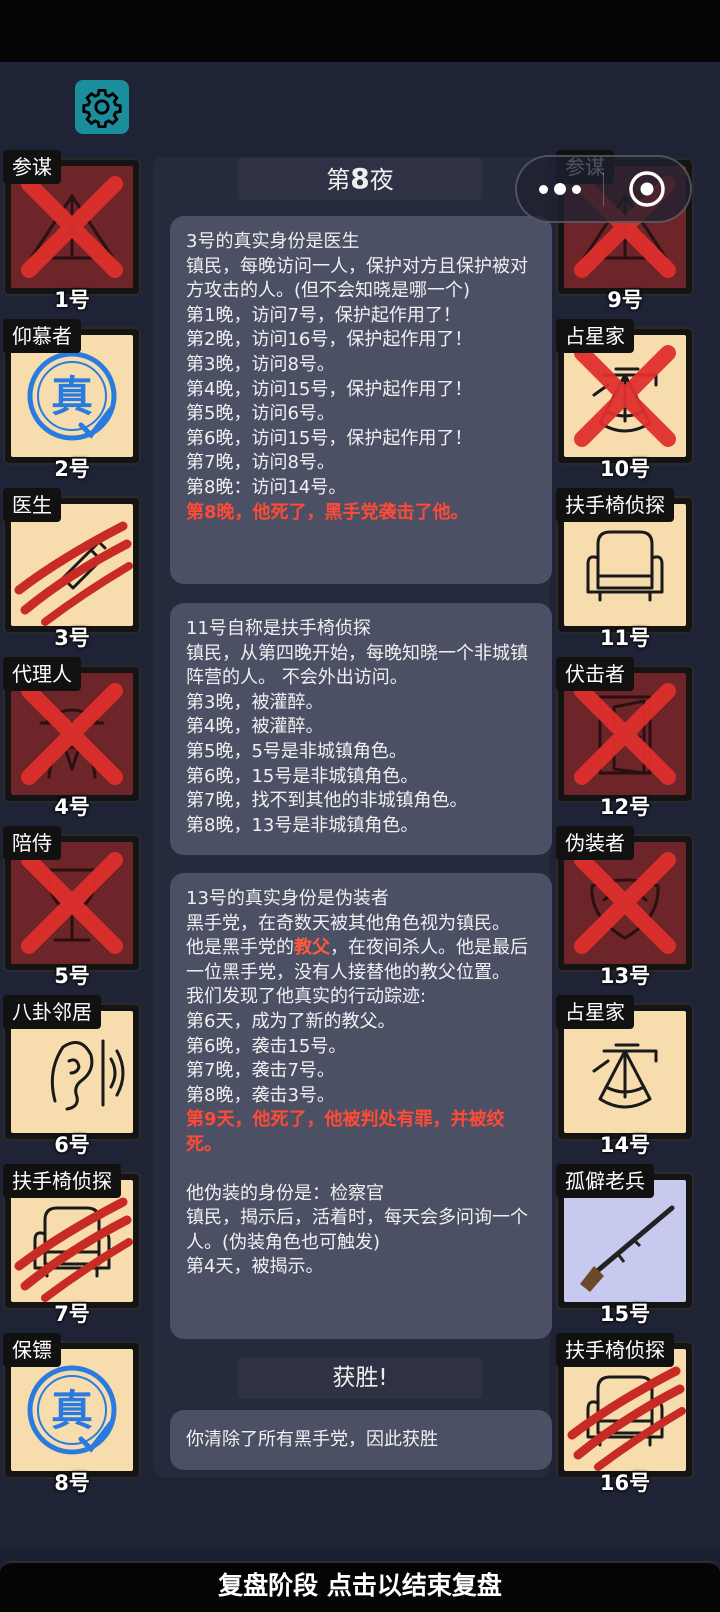  I want to click on player-number: 10号, so click(625, 469).